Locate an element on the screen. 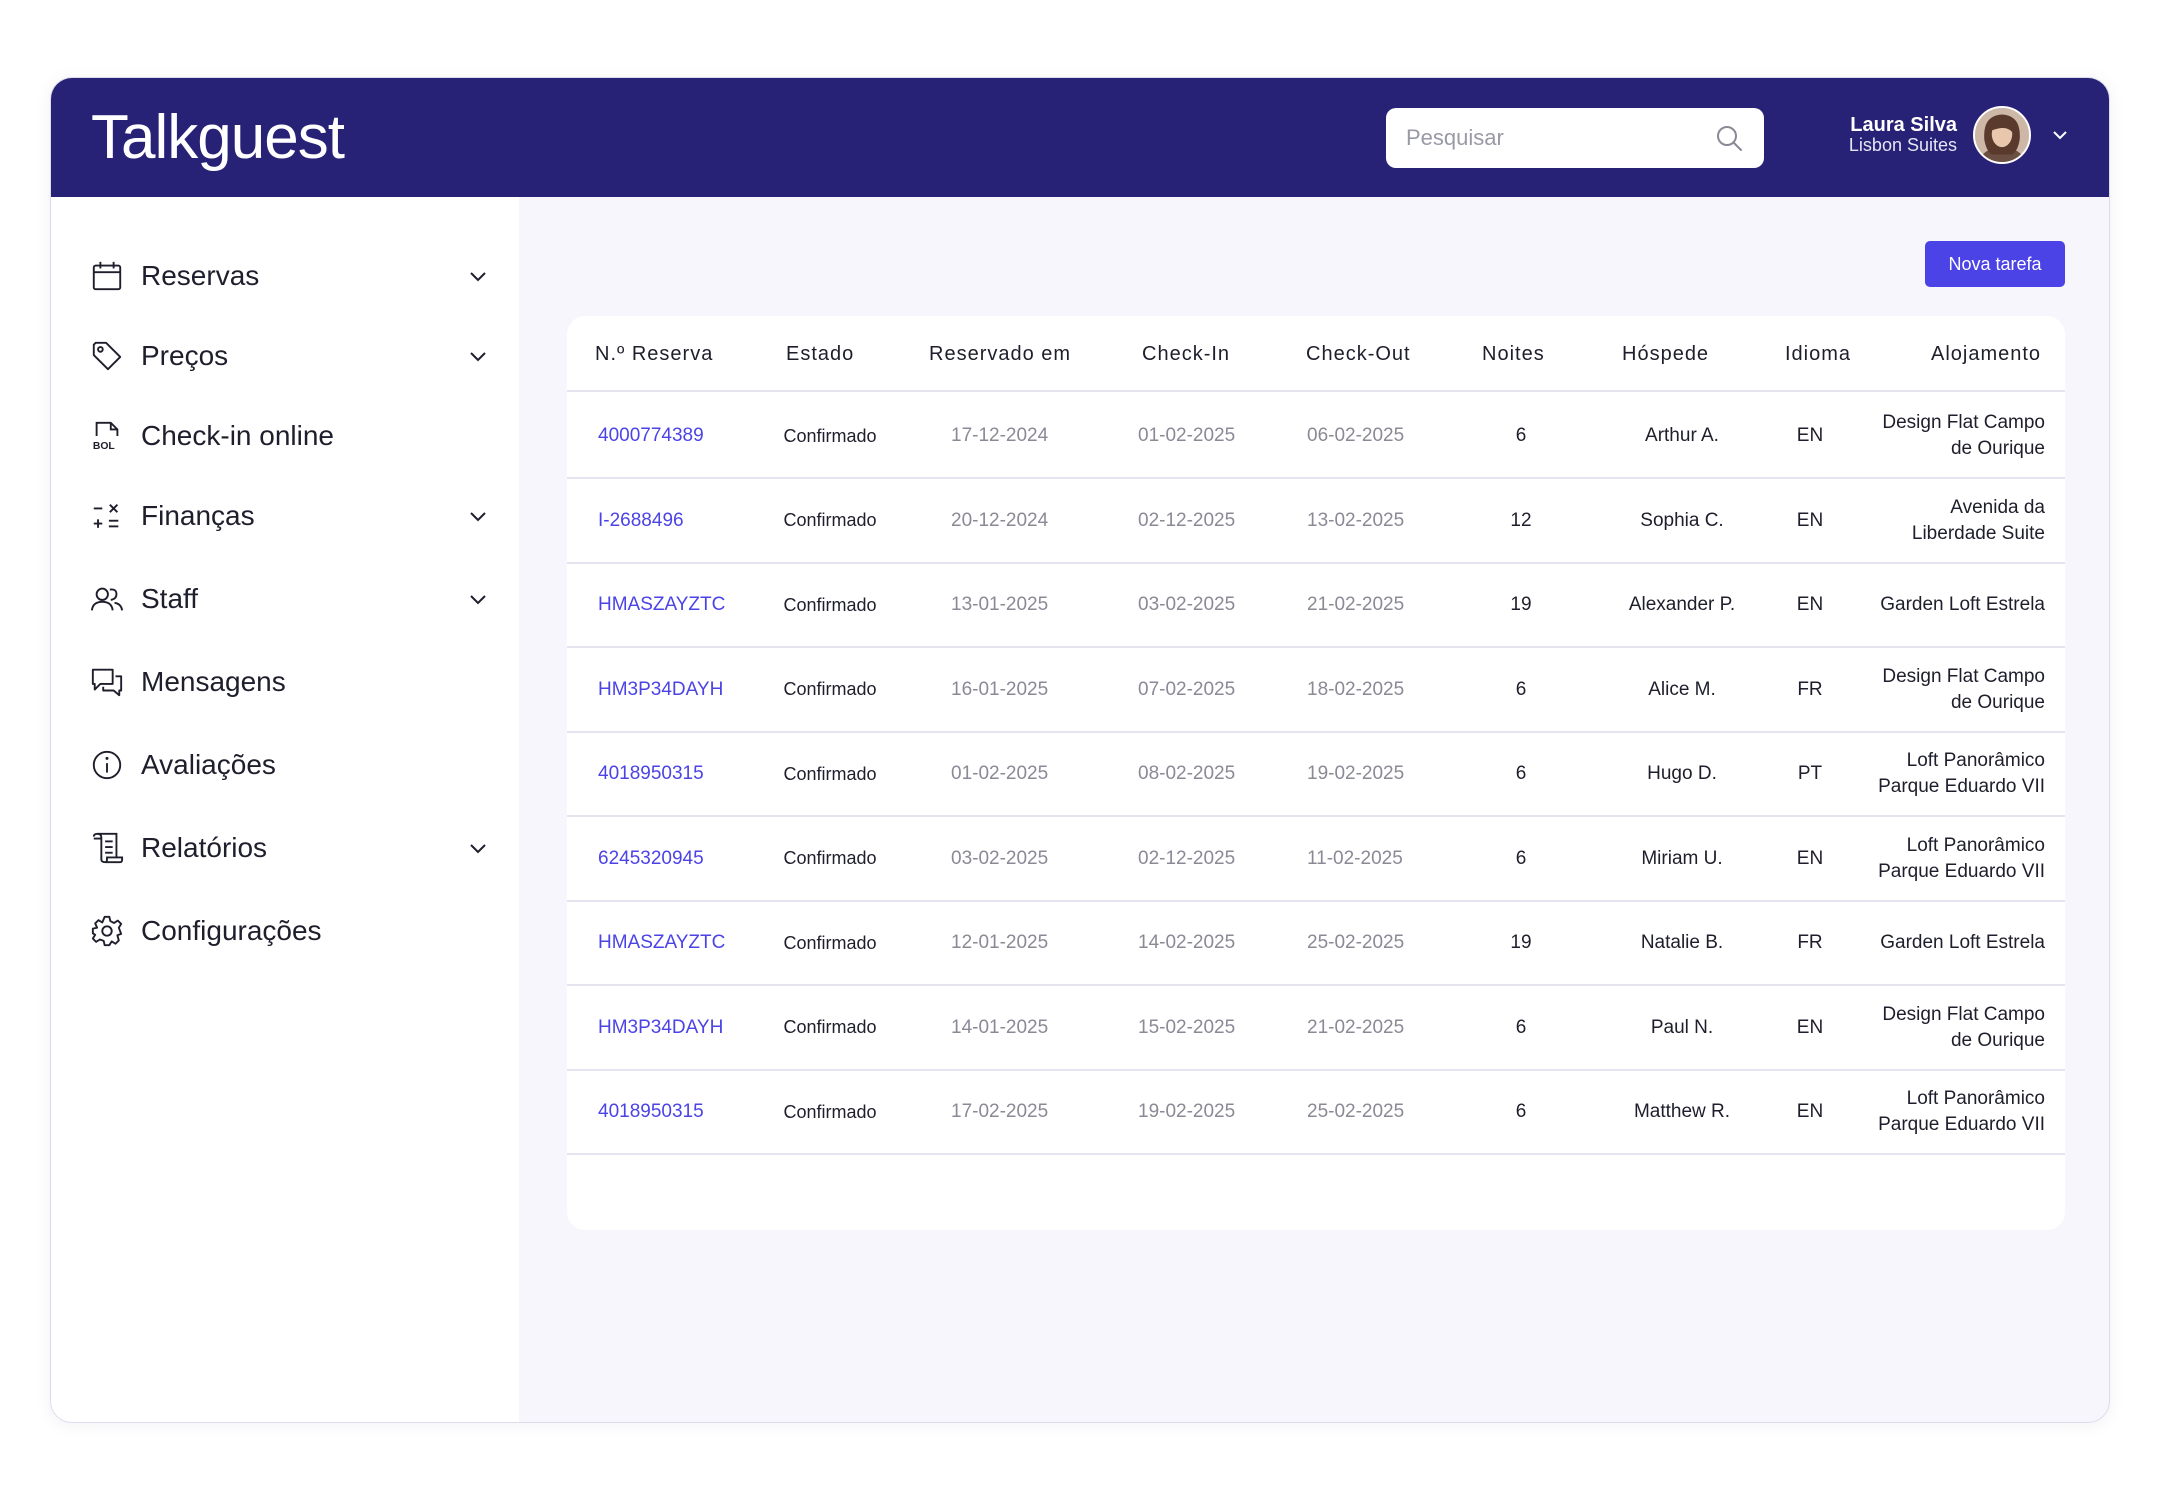 The height and width of the screenshot is (1508, 2160). booked-date-cell: 20-12-2024 is located at coordinates (1000, 520).